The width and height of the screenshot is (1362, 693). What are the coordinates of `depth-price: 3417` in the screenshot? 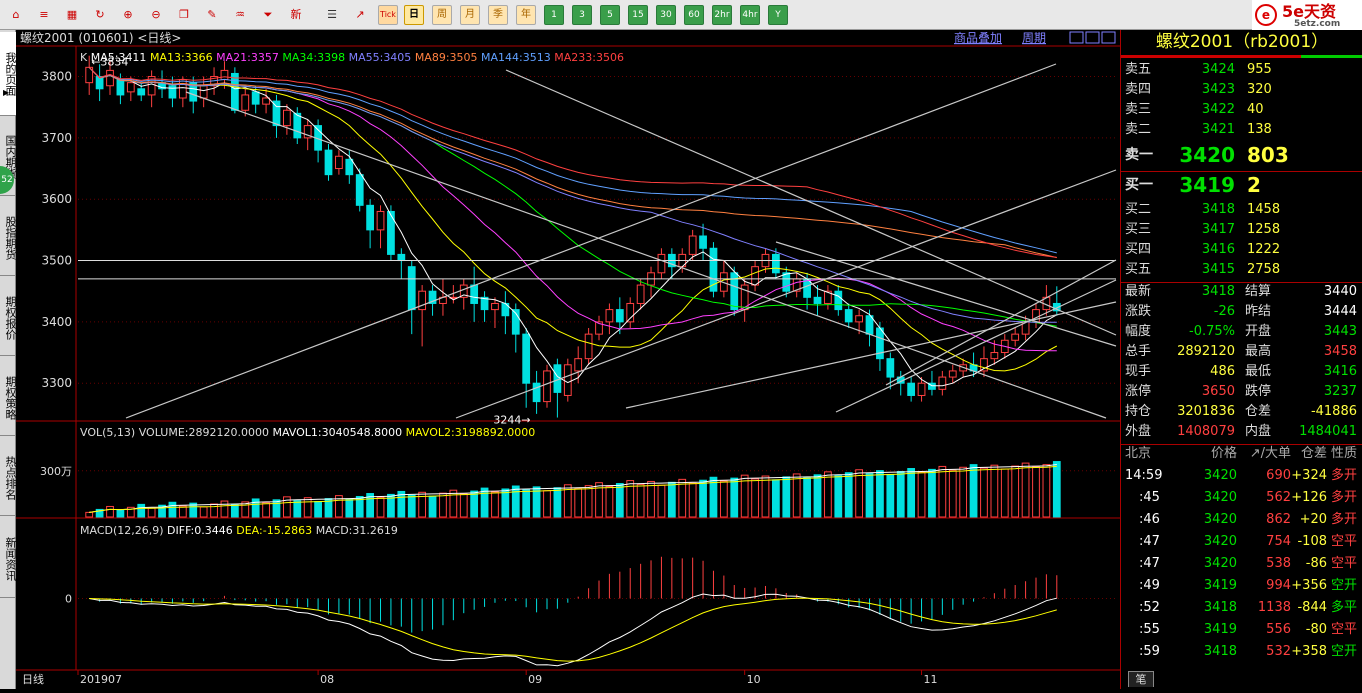 It's located at (1207, 230).